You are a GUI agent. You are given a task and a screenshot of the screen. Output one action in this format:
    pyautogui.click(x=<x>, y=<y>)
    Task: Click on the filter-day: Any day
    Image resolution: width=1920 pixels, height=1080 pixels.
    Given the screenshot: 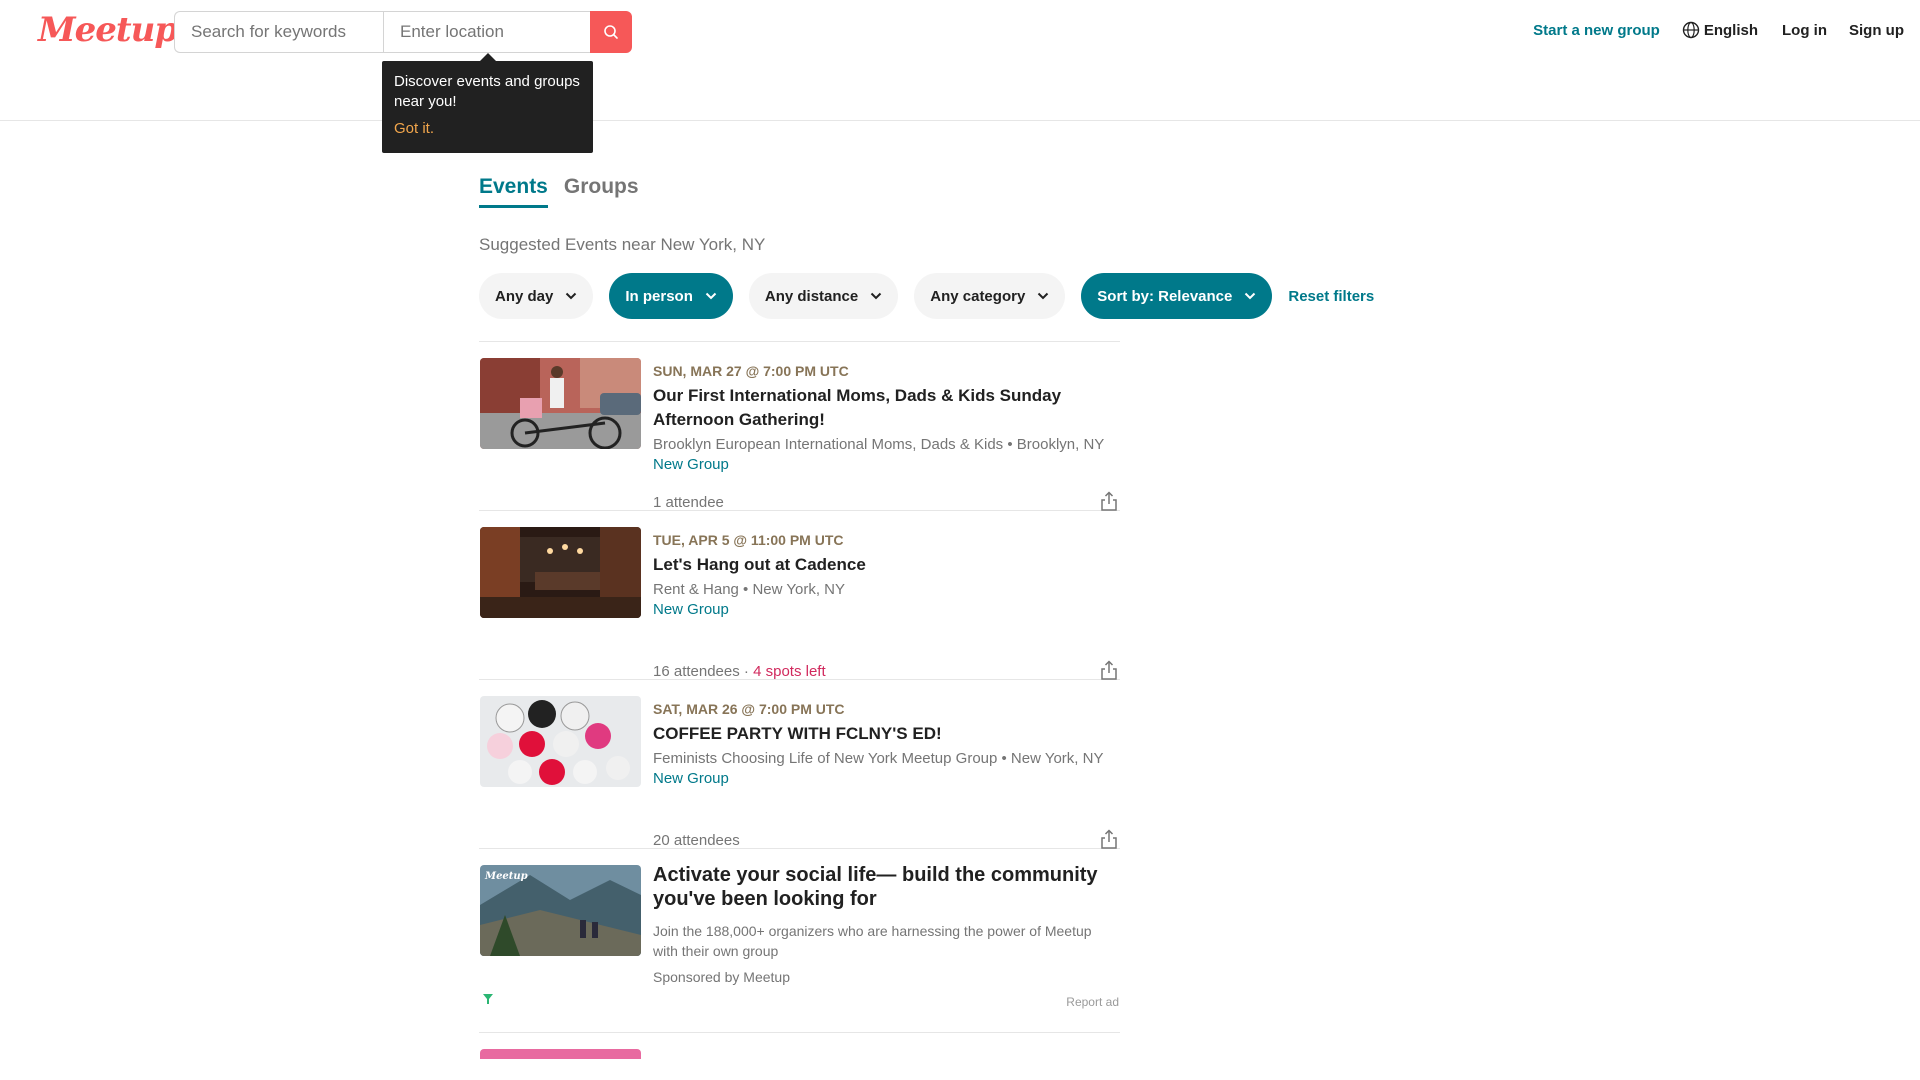 What is the action you would take?
    pyautogui.click(x=536, y=296)
    